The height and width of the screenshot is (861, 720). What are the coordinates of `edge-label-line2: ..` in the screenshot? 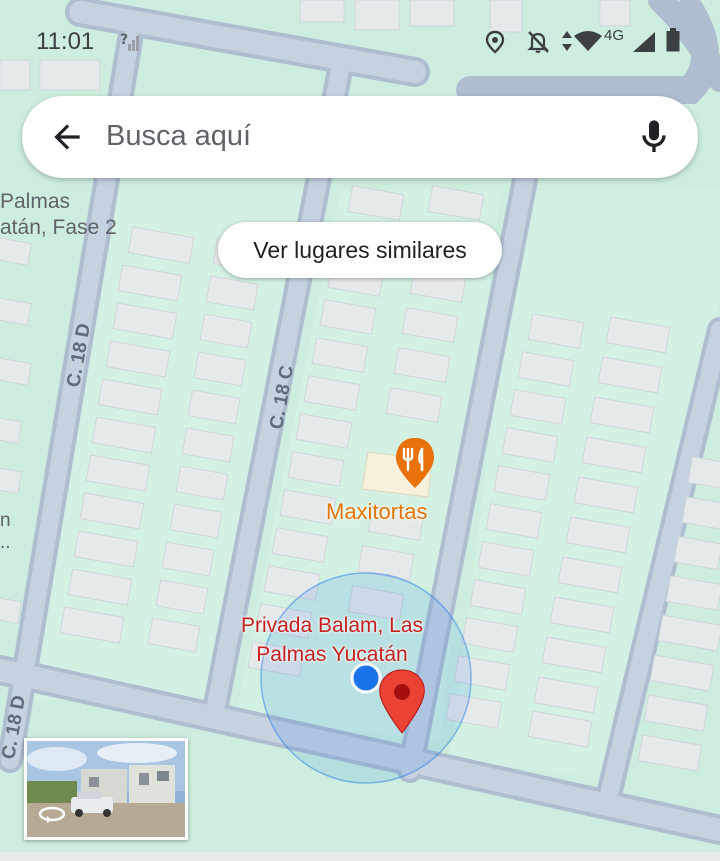 It's located at (5, 542).